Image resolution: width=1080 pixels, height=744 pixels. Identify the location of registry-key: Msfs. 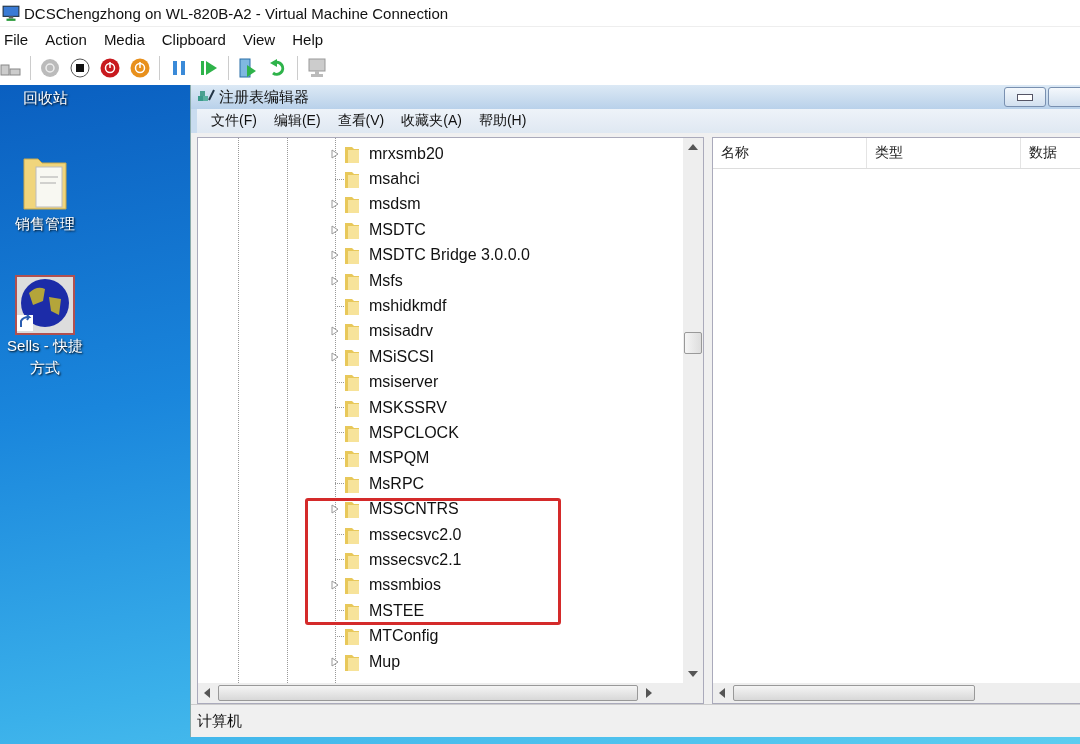
(386, 280).